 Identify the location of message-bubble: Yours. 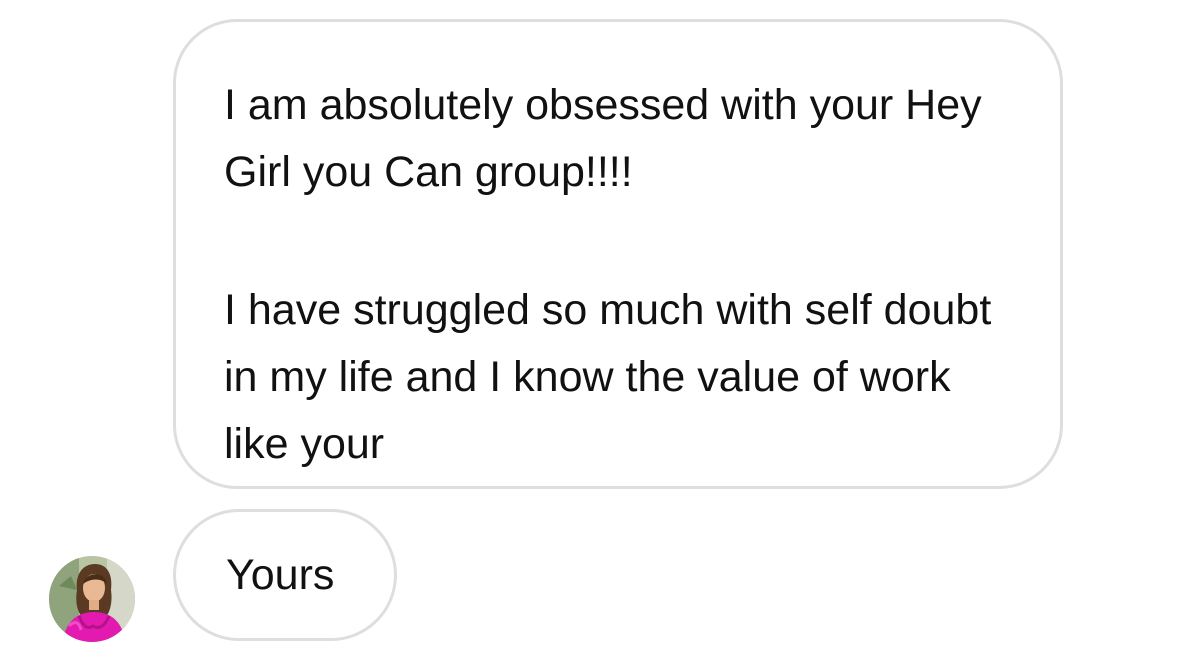
(285, 575).